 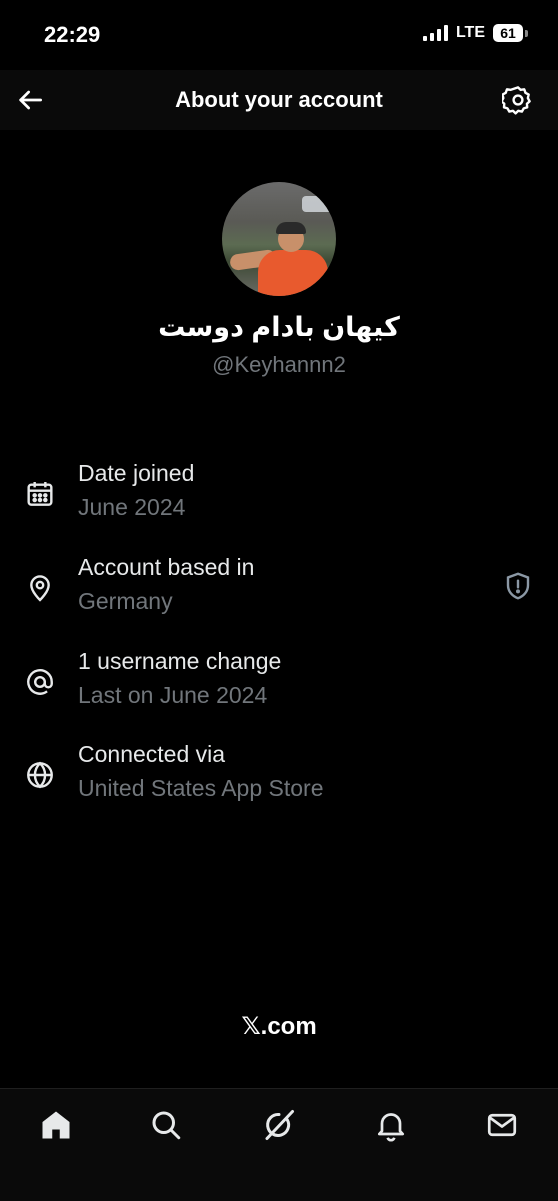 I want to click on search-icon, so click(x=166, y=1125).